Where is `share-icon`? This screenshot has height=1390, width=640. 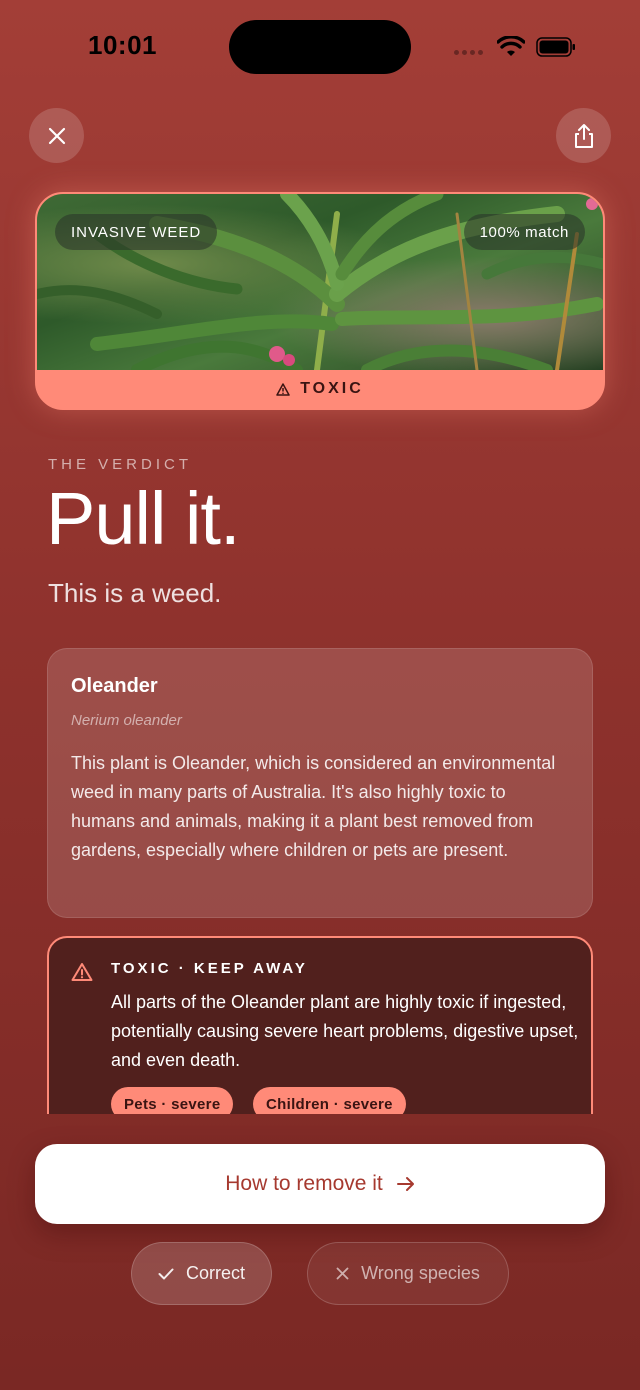 share-icon is located at coordinates (583, 135).